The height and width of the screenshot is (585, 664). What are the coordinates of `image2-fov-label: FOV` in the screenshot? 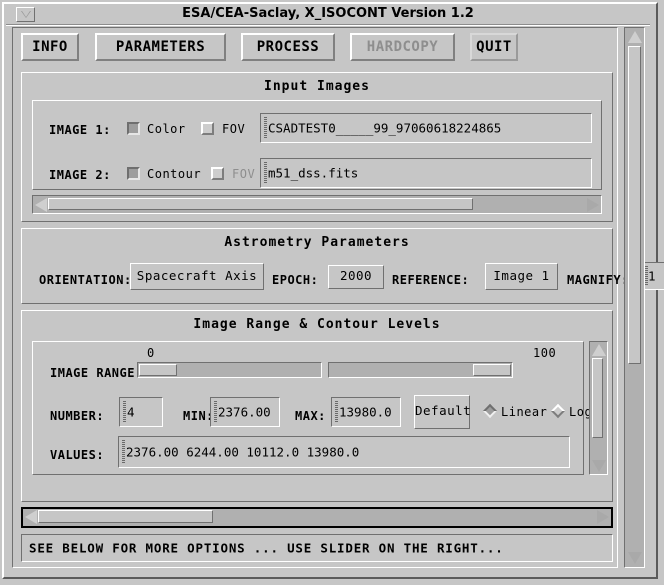 It's located at (244, 174).